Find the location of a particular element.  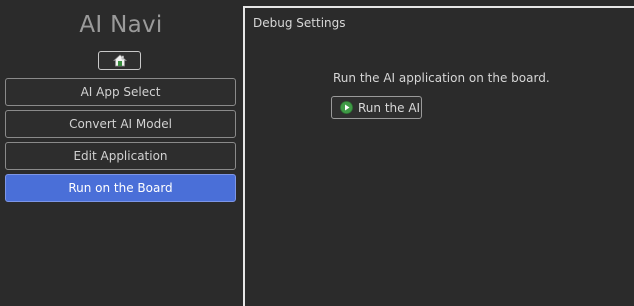

sidebar-item-label: AI App Select is located at coordinates (120, 92).